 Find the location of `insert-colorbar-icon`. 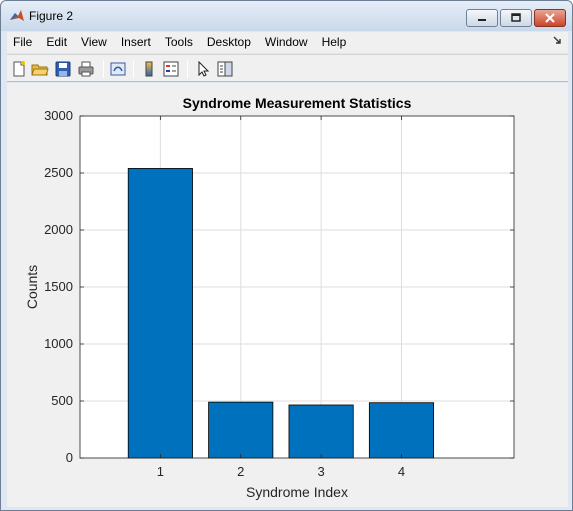

insert-colorbar-icon is located at coordinates (149, 69).